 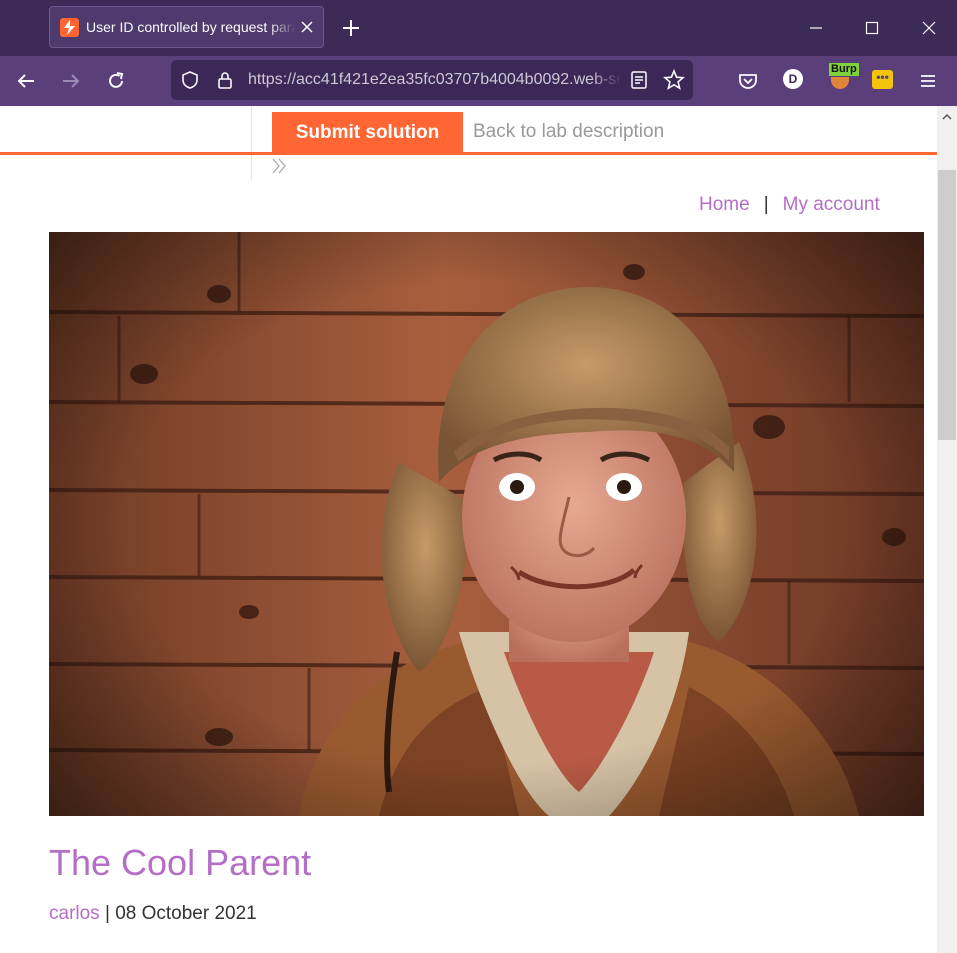 I want to click on shield-icon, so click(x=190, y=80).